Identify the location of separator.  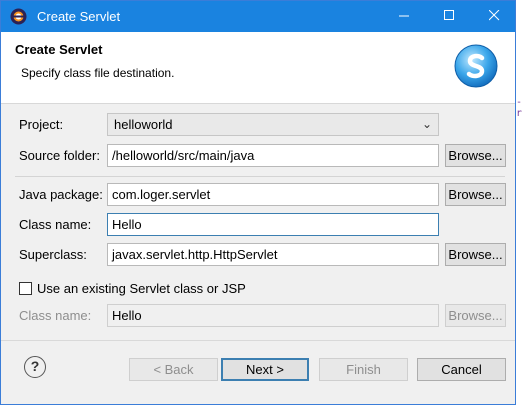
(260, 176).